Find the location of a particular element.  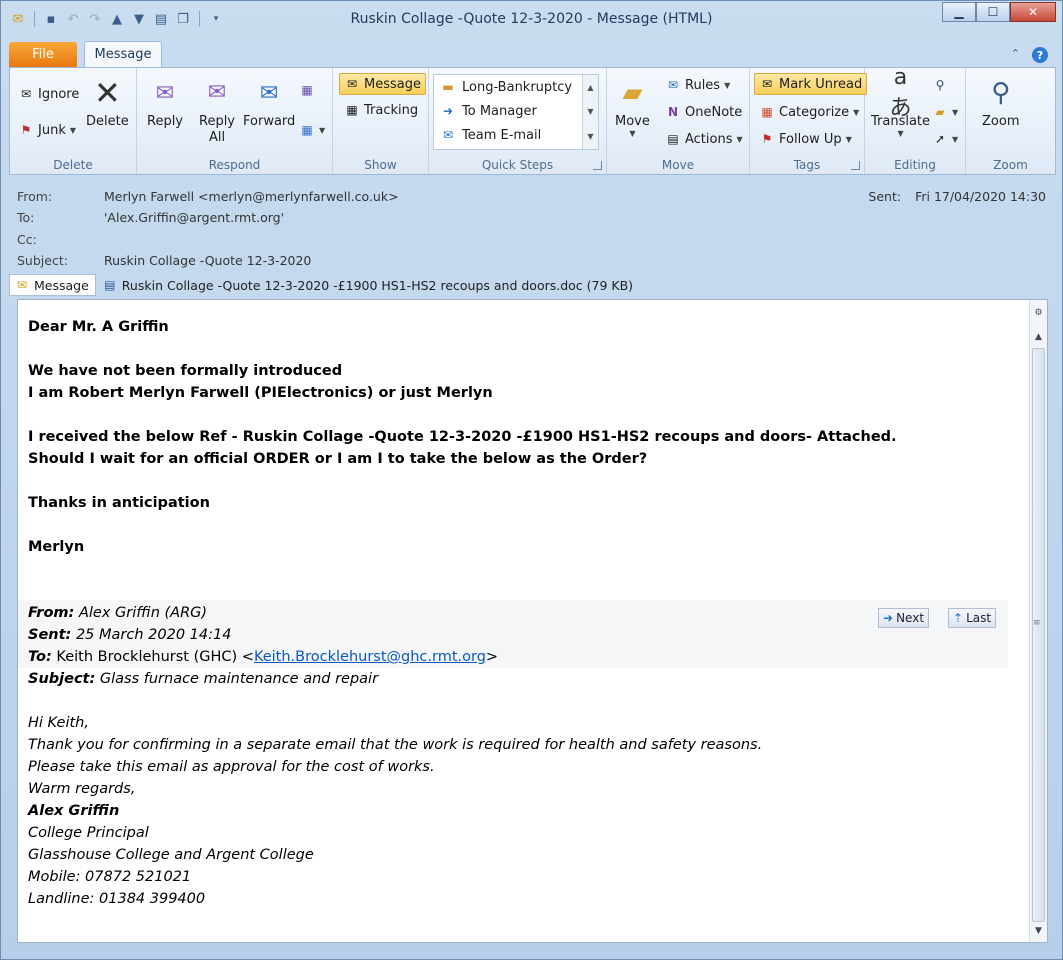

group-label-respond: Respond is located at coordinates (234, 165).